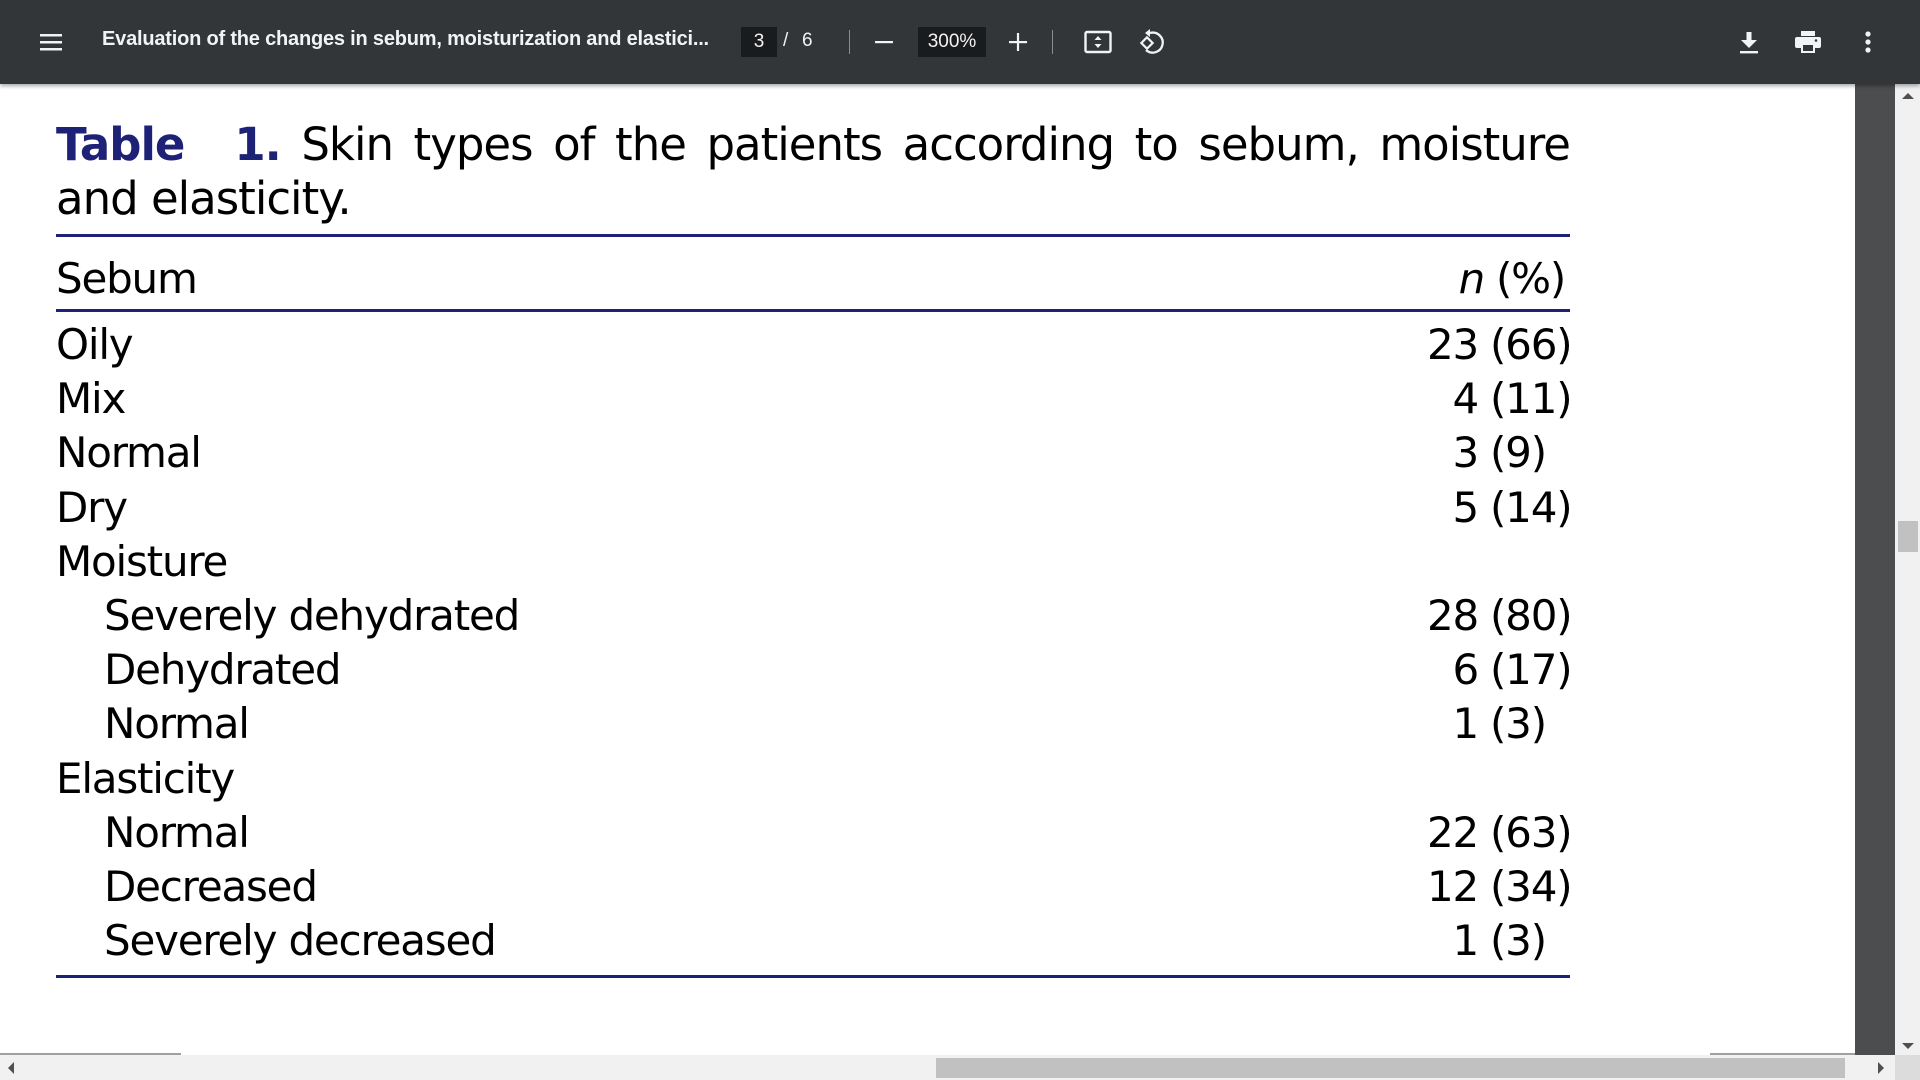 The height and width of the screenshot is (1080, 1920). I want to click on table-row: Elasticity, so click(813, 779).